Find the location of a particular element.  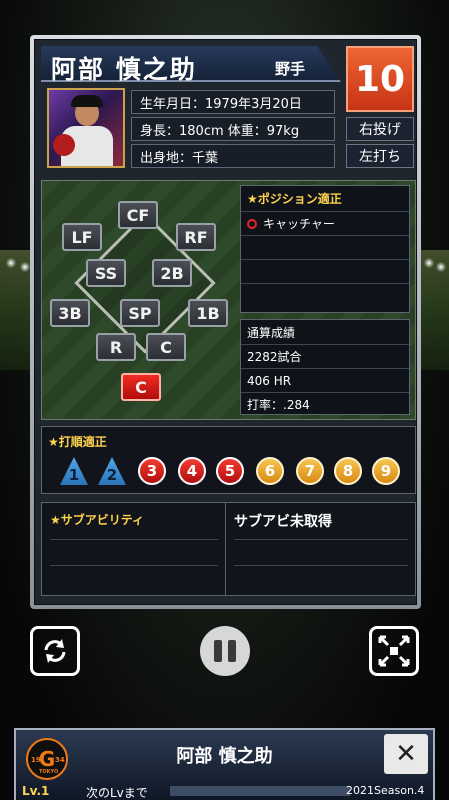

career-title: 通算成績 is located at coordinates (271, 332).